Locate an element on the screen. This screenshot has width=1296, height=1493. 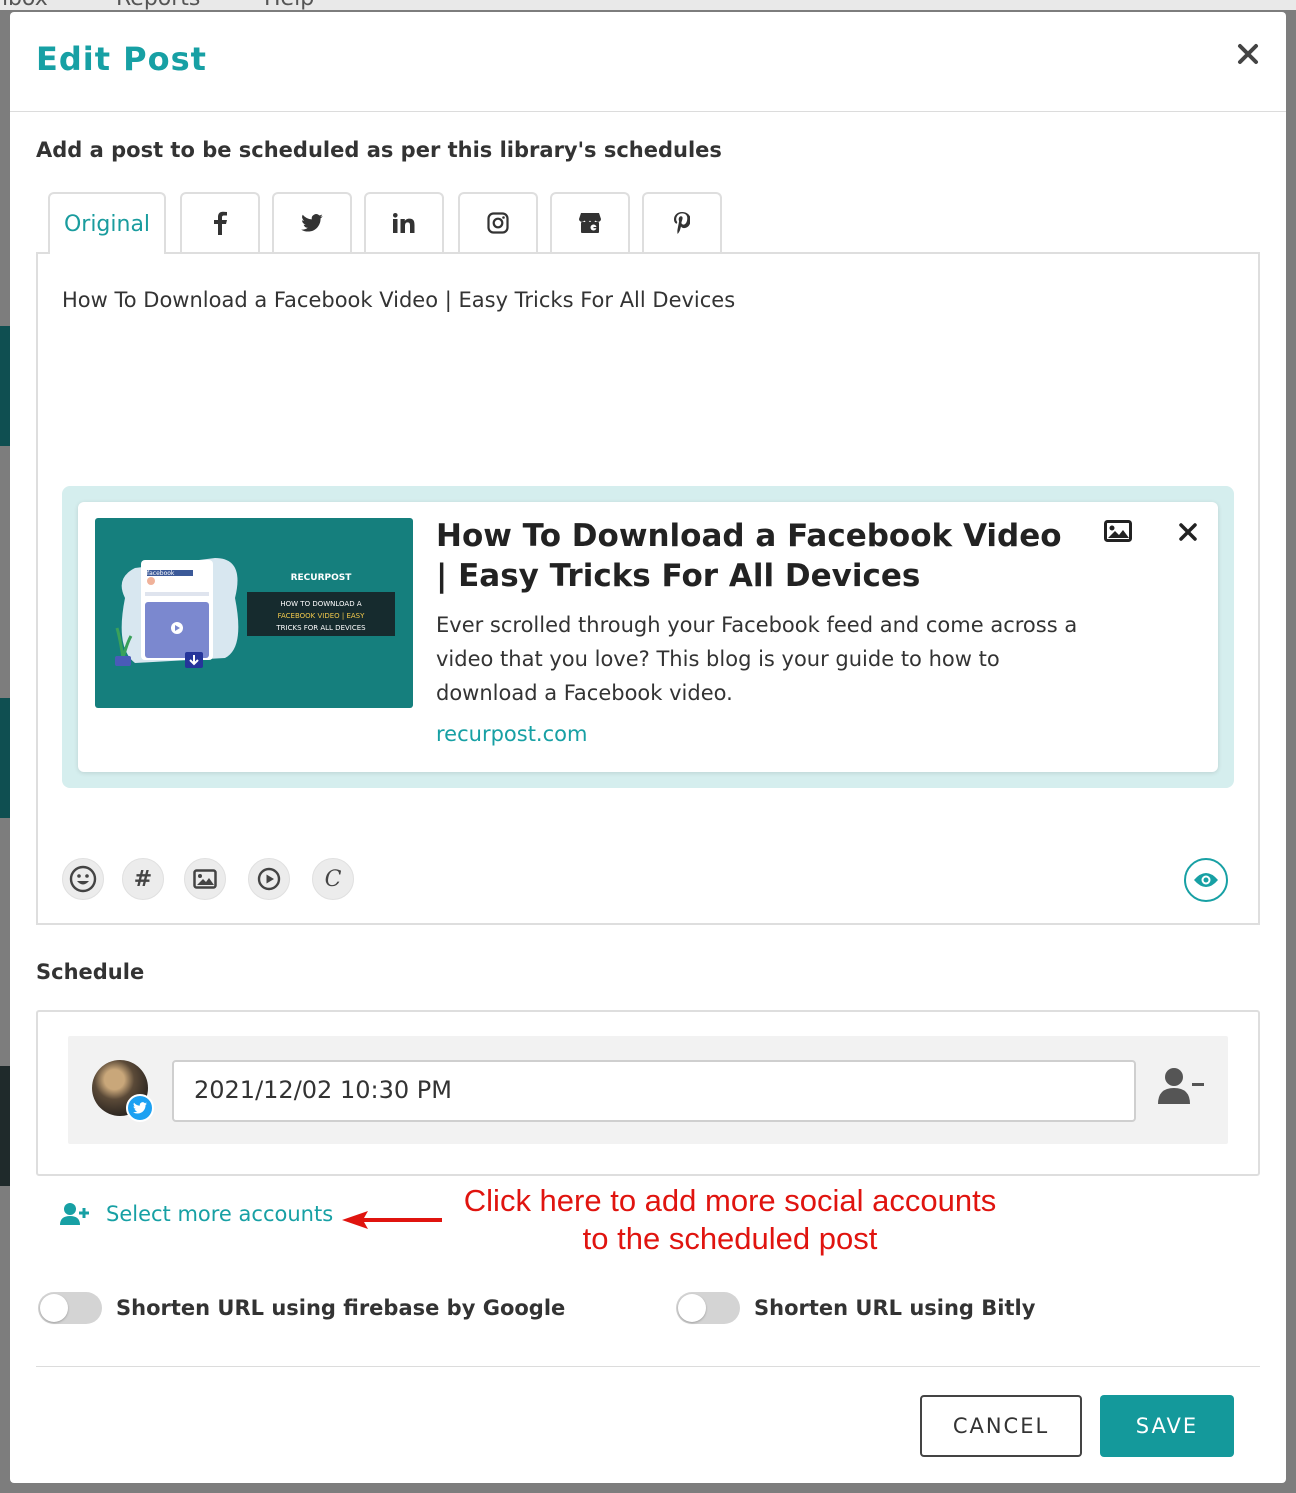
schedule-heading: Schedule is located at coordinates (90, 972).